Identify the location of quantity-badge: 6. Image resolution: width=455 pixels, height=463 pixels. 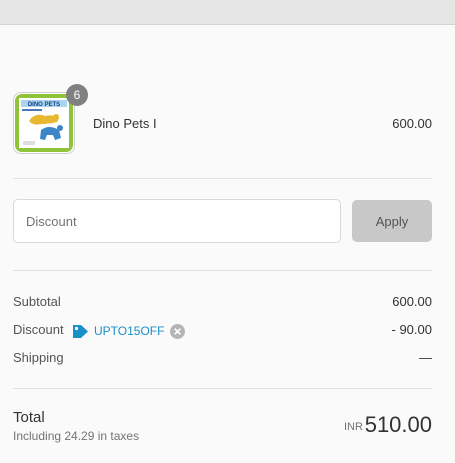
(77, 95).